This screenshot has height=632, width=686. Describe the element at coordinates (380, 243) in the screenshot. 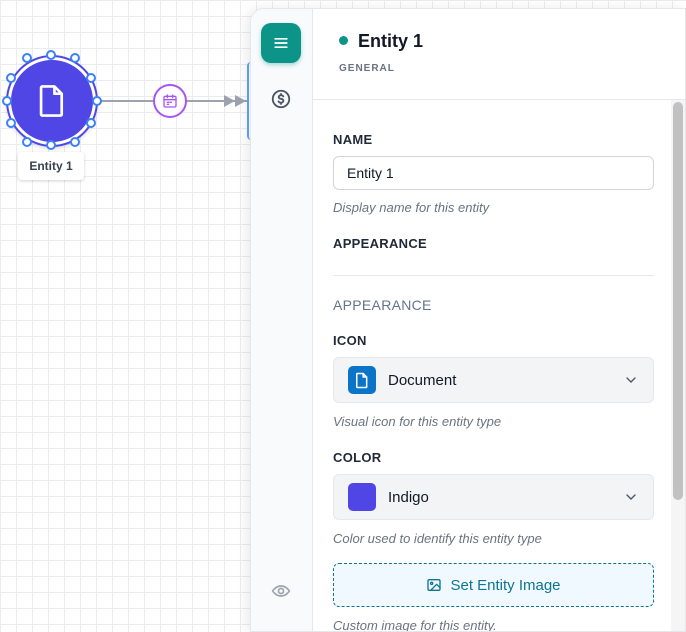

I see `appearance-heading: APPEARANCE` at that location.